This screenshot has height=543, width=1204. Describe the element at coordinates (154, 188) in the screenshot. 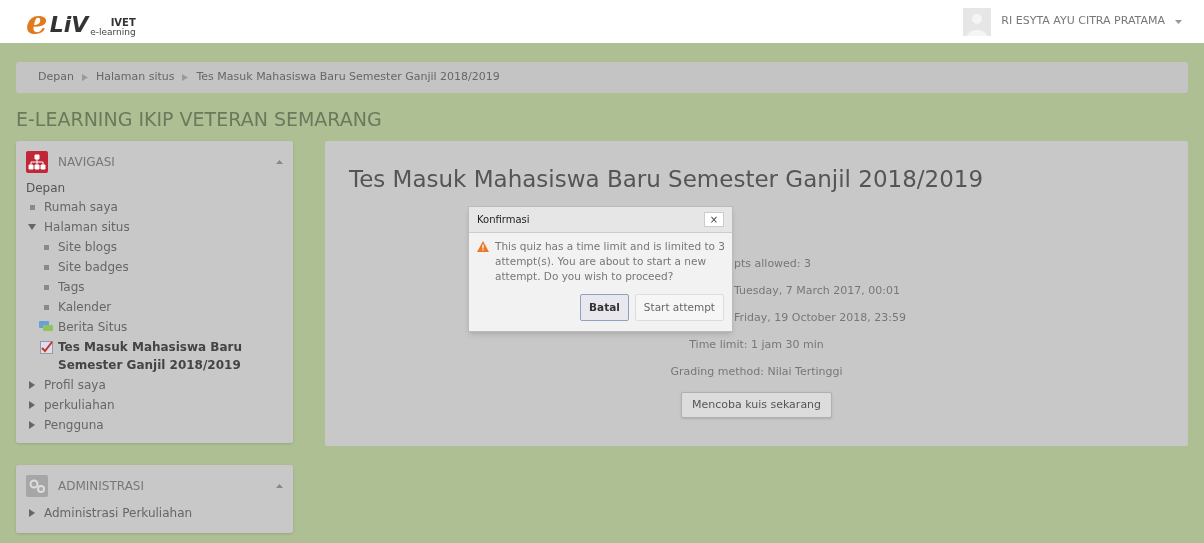

I see `nav-link: Depan` at that location.